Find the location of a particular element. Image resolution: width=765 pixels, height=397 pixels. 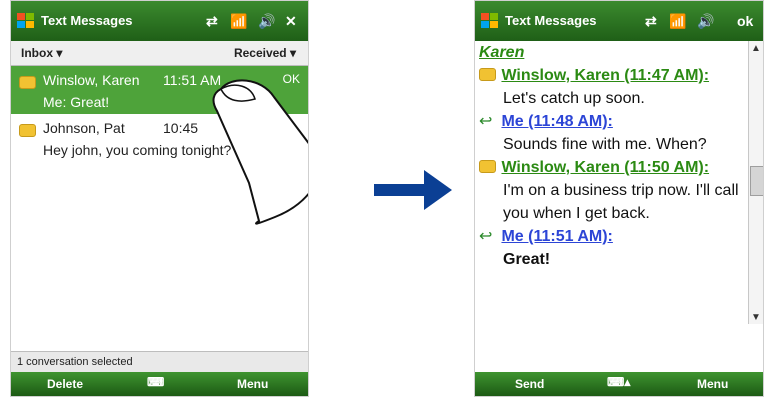

sort-label: Received is located at coordinates (260, 53).